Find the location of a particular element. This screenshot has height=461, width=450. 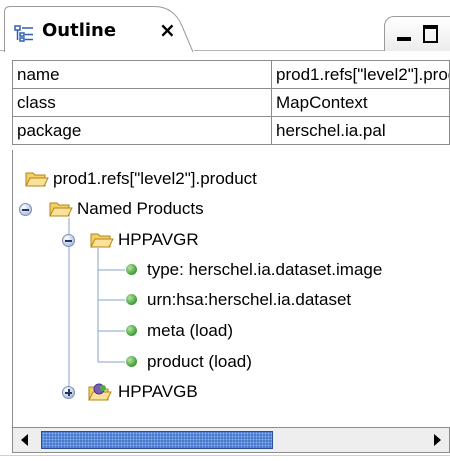

outline-icon is located at coordinates (24, 36).